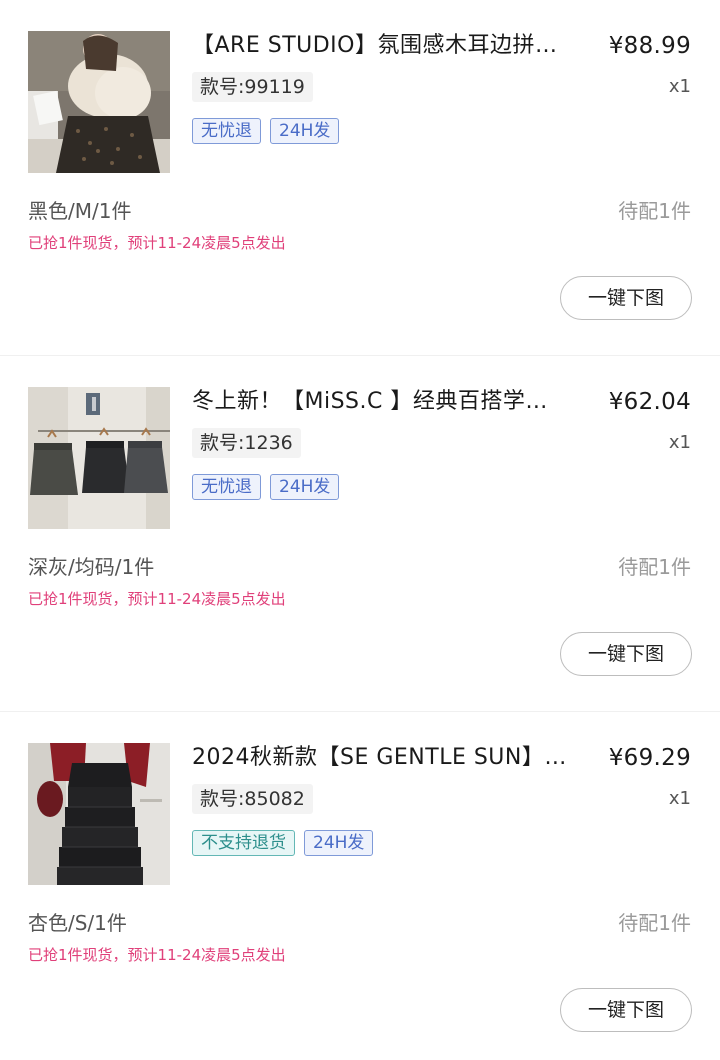 This screenshot has width=720, height=1060. I want to click on spec-summary: 黑色/M/1件, so click(80, 211).